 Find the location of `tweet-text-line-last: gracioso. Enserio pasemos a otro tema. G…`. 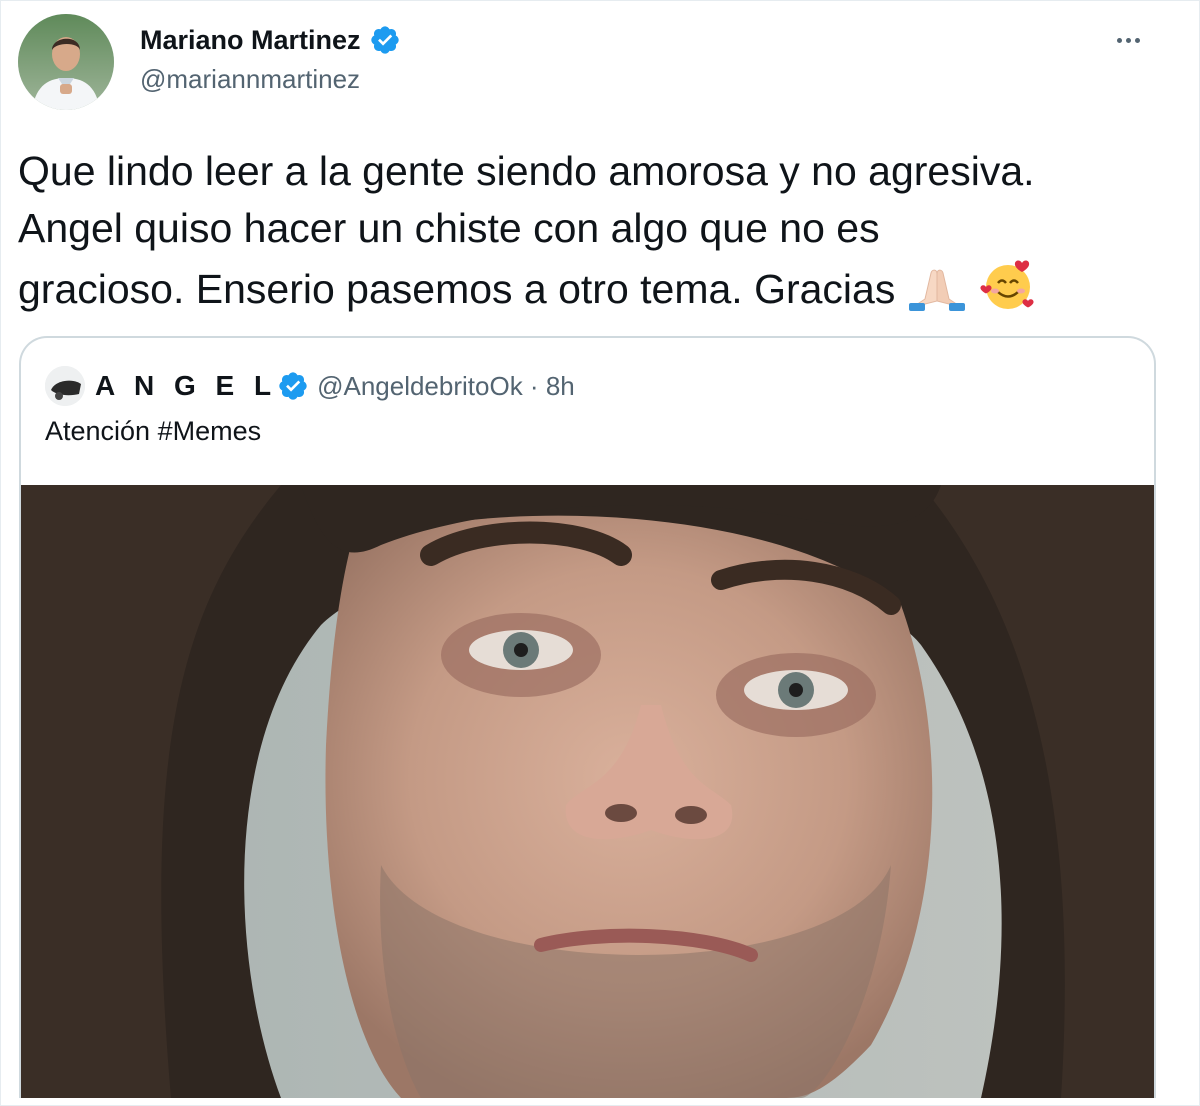

tweet-text-line-last: gracioso. Enserio pasemos a otro tema. G… is located at coordinates (598, 292).